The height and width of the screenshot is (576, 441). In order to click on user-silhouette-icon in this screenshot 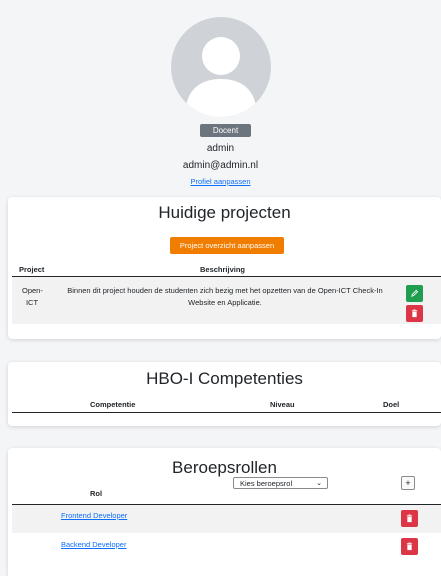, I will do `click(221, 77)`.